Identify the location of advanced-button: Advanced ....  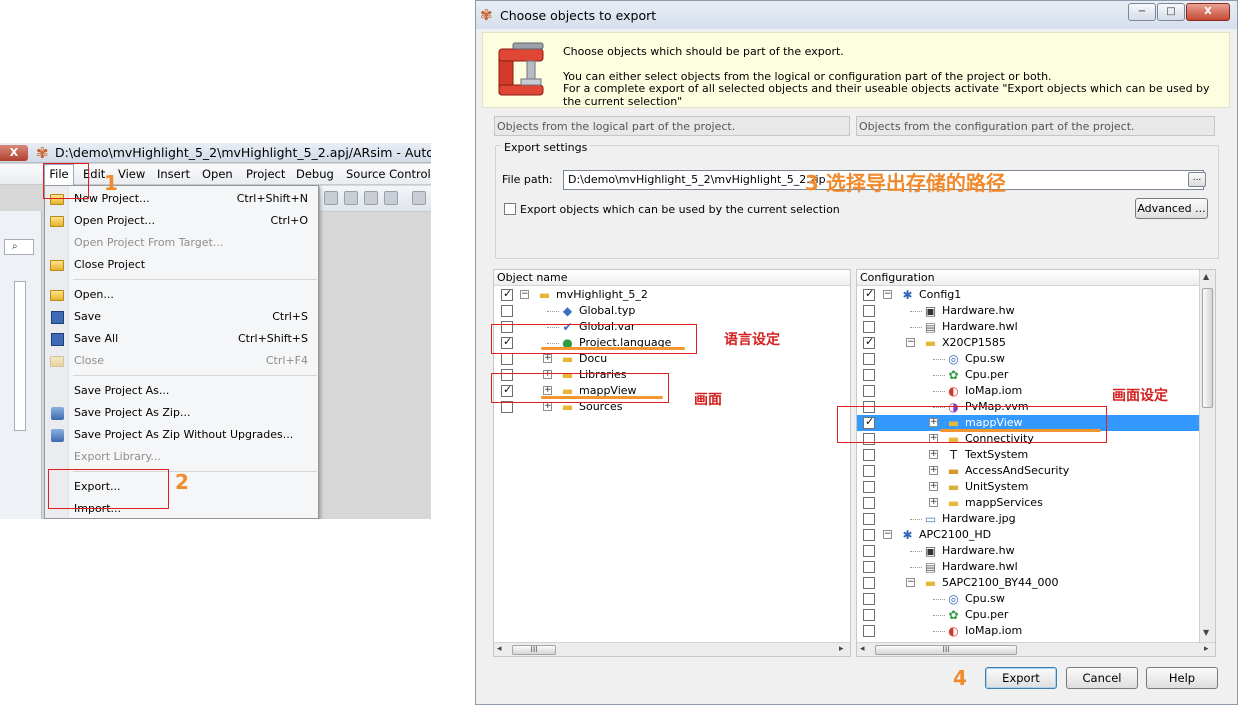
(1171, 208).